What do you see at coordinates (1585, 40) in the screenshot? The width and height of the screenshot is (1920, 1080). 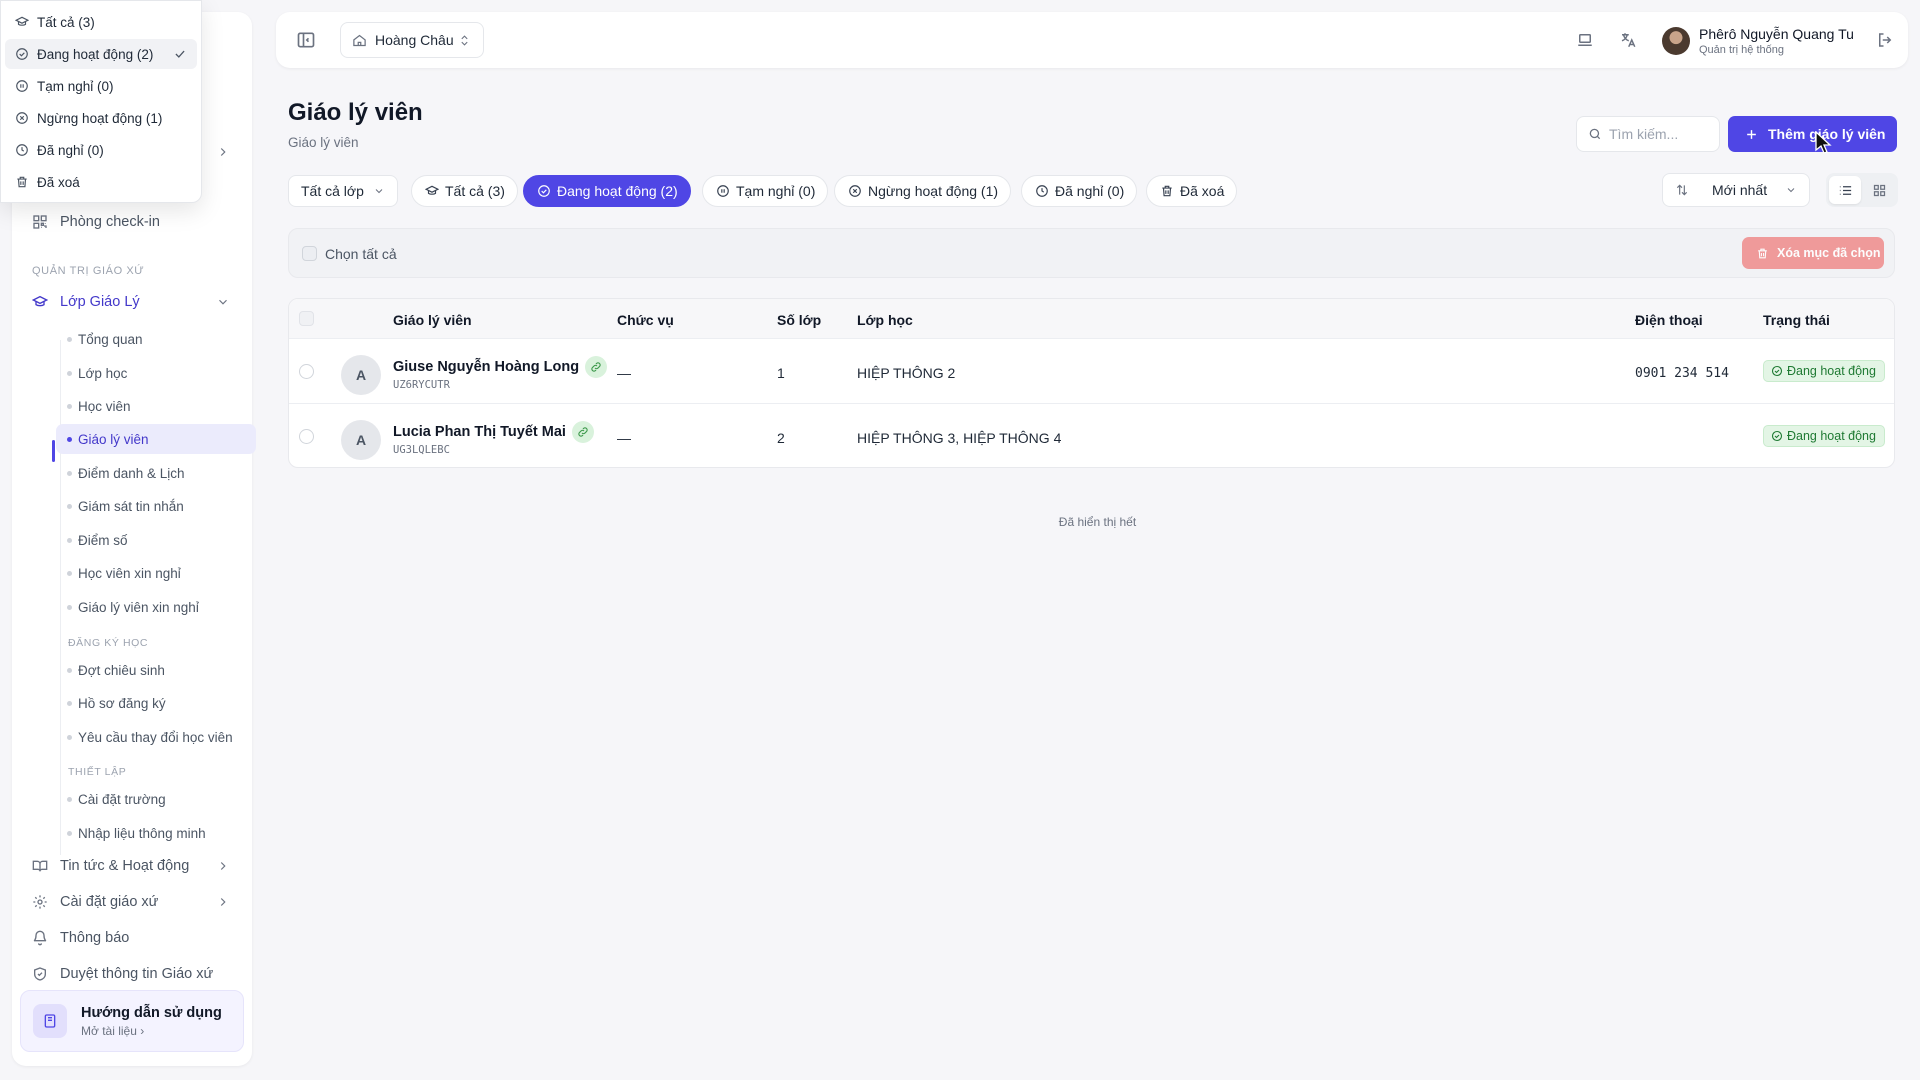 I see `laptop-icon` at bounding box center [1585, 40].